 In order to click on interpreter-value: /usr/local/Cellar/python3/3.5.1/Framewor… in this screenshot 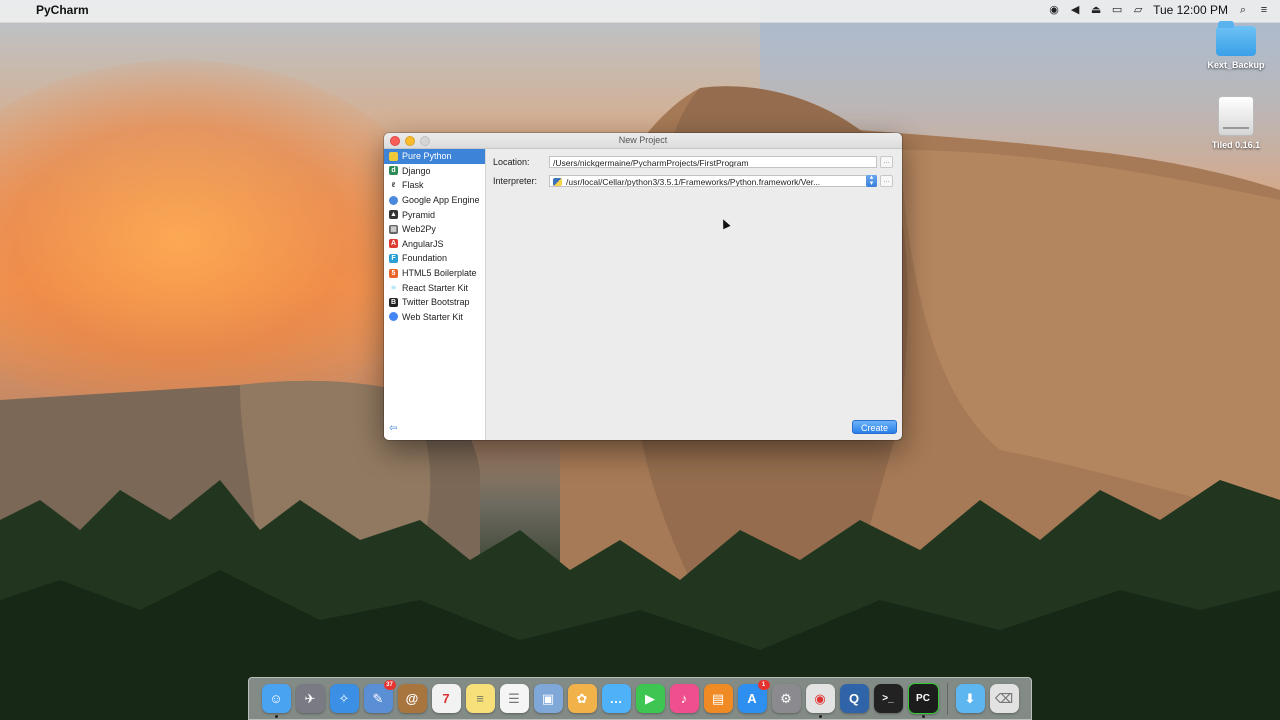, I will do `click(693, 182)`.